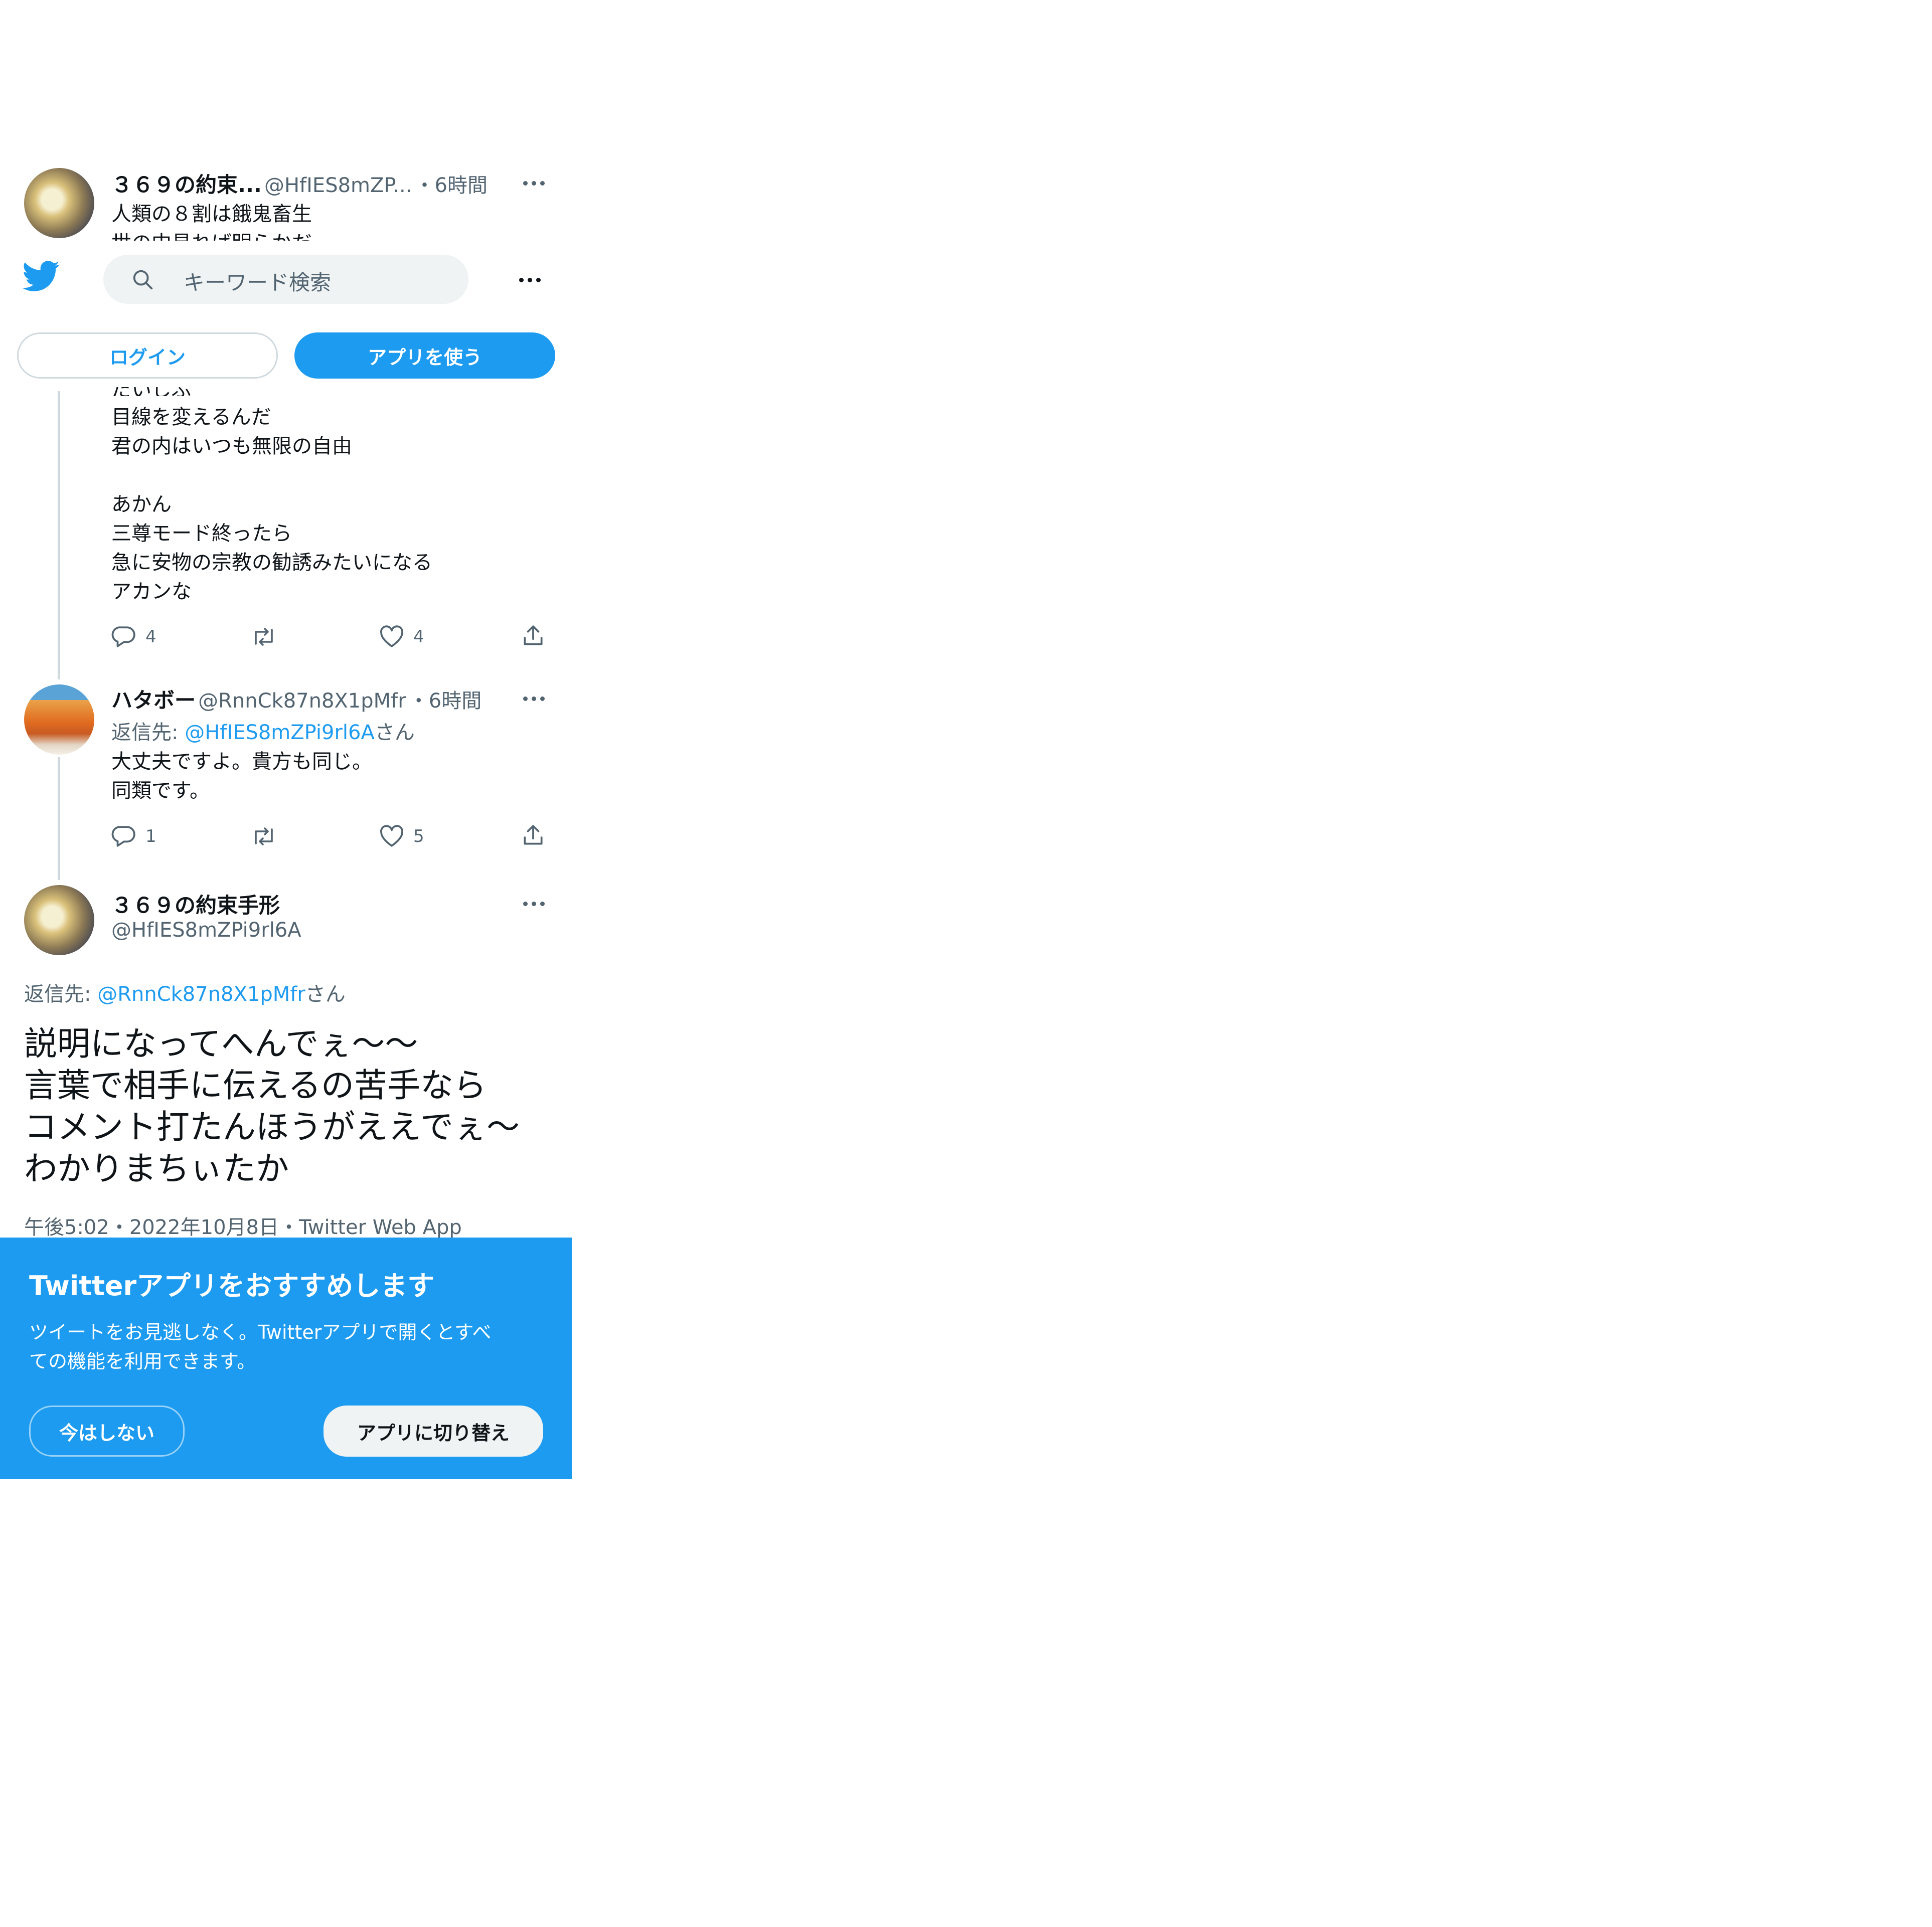  What do you see at coordinates (150, 637) in the screenshot?
I see `reply-count: 4` at bounding box center [150, 637].